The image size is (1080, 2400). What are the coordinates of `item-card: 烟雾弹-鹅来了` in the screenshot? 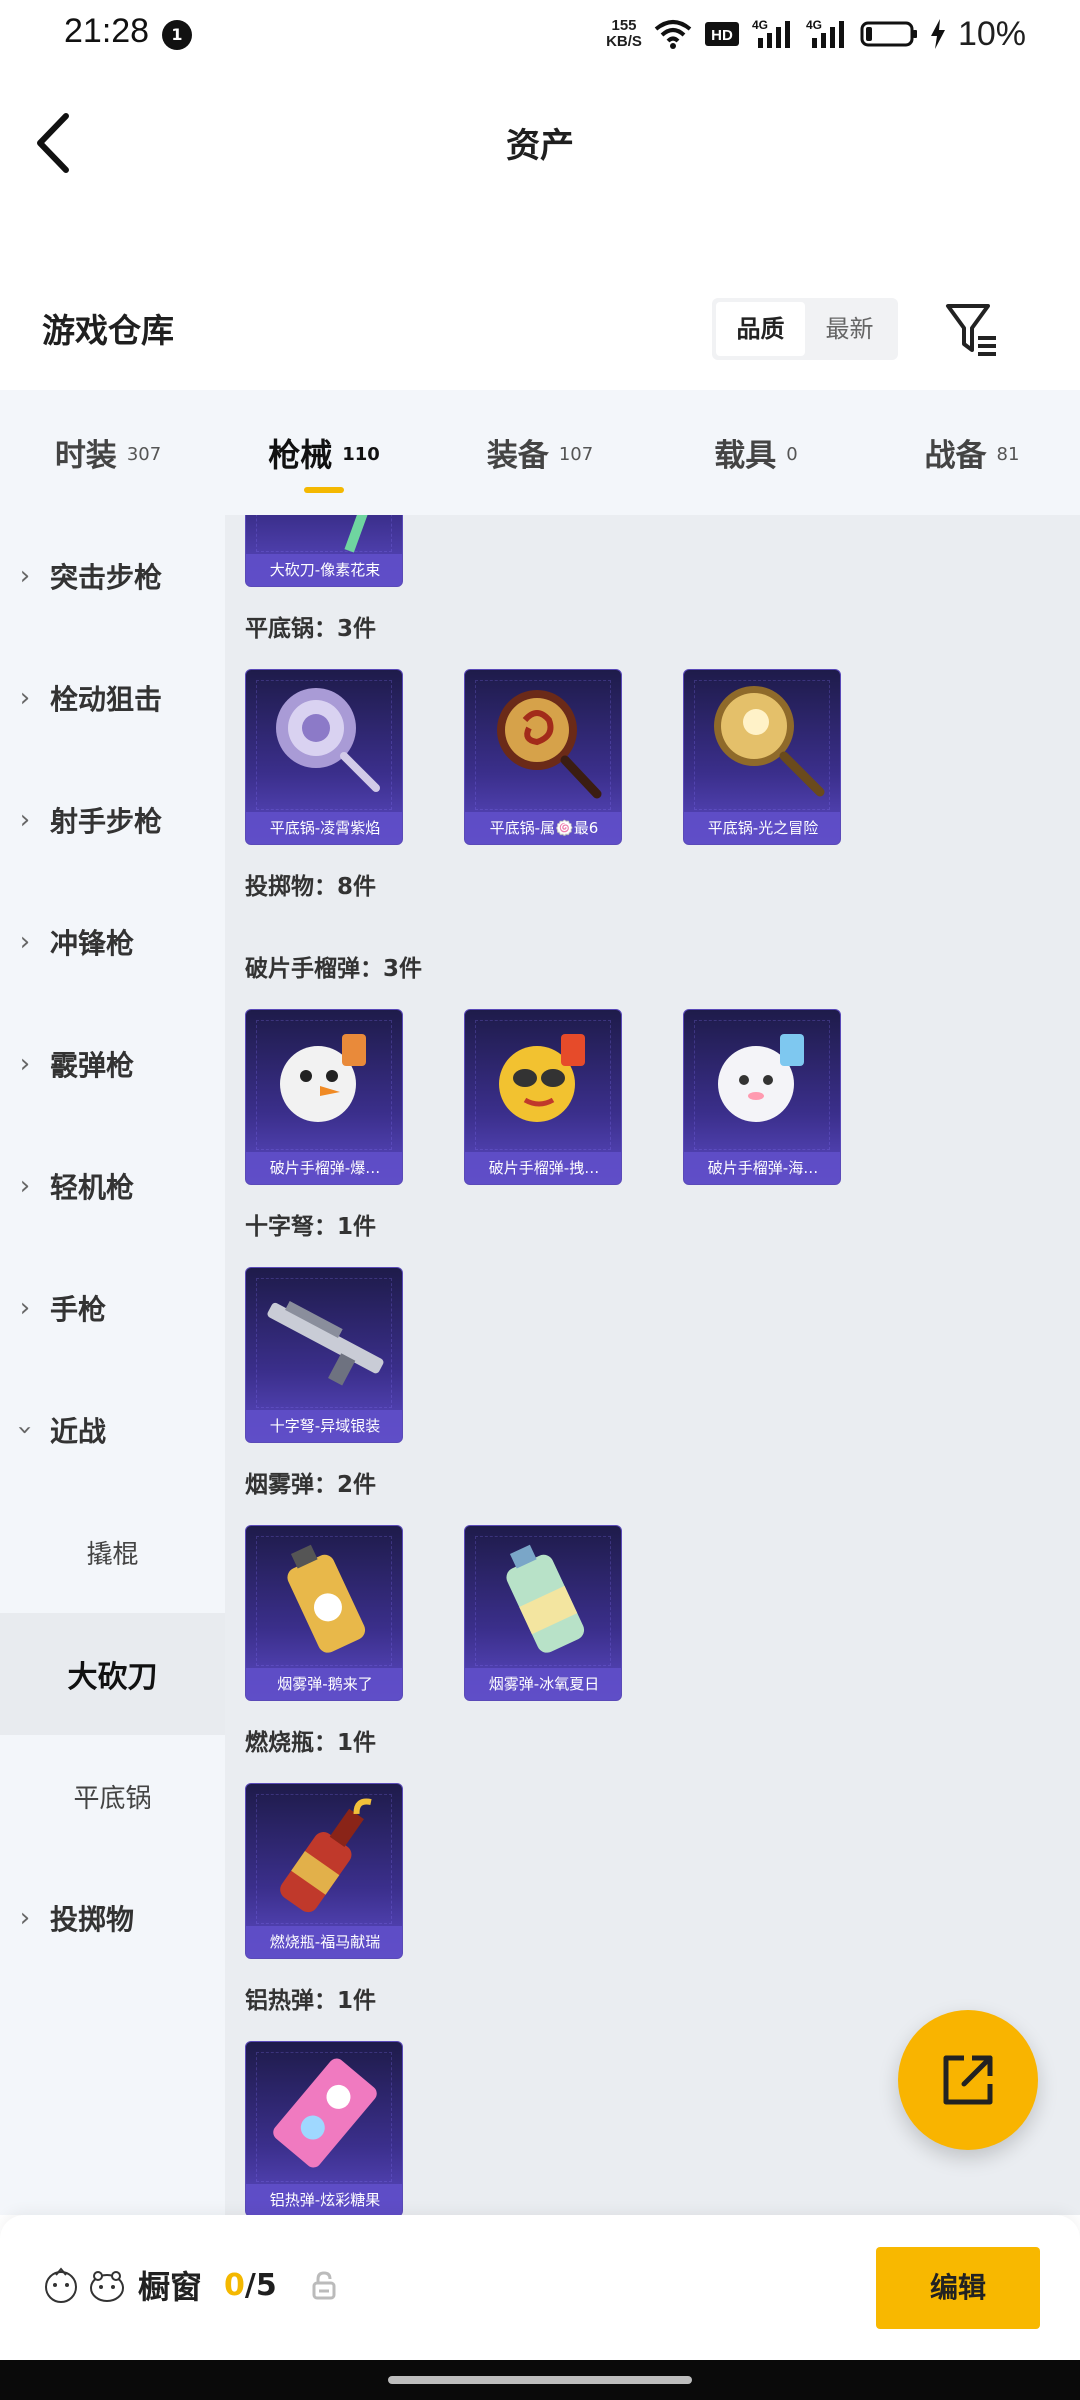 It's located at (324, 1613).